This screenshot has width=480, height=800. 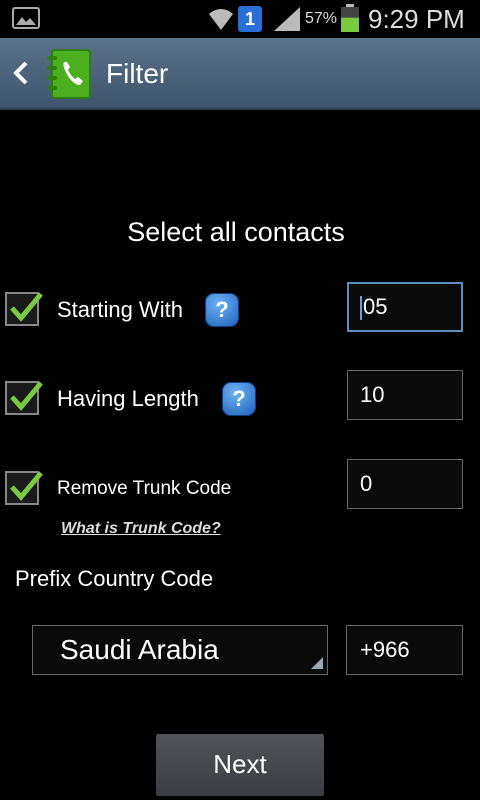 I want to click on next-button: Next, so click(x=240, y=765).